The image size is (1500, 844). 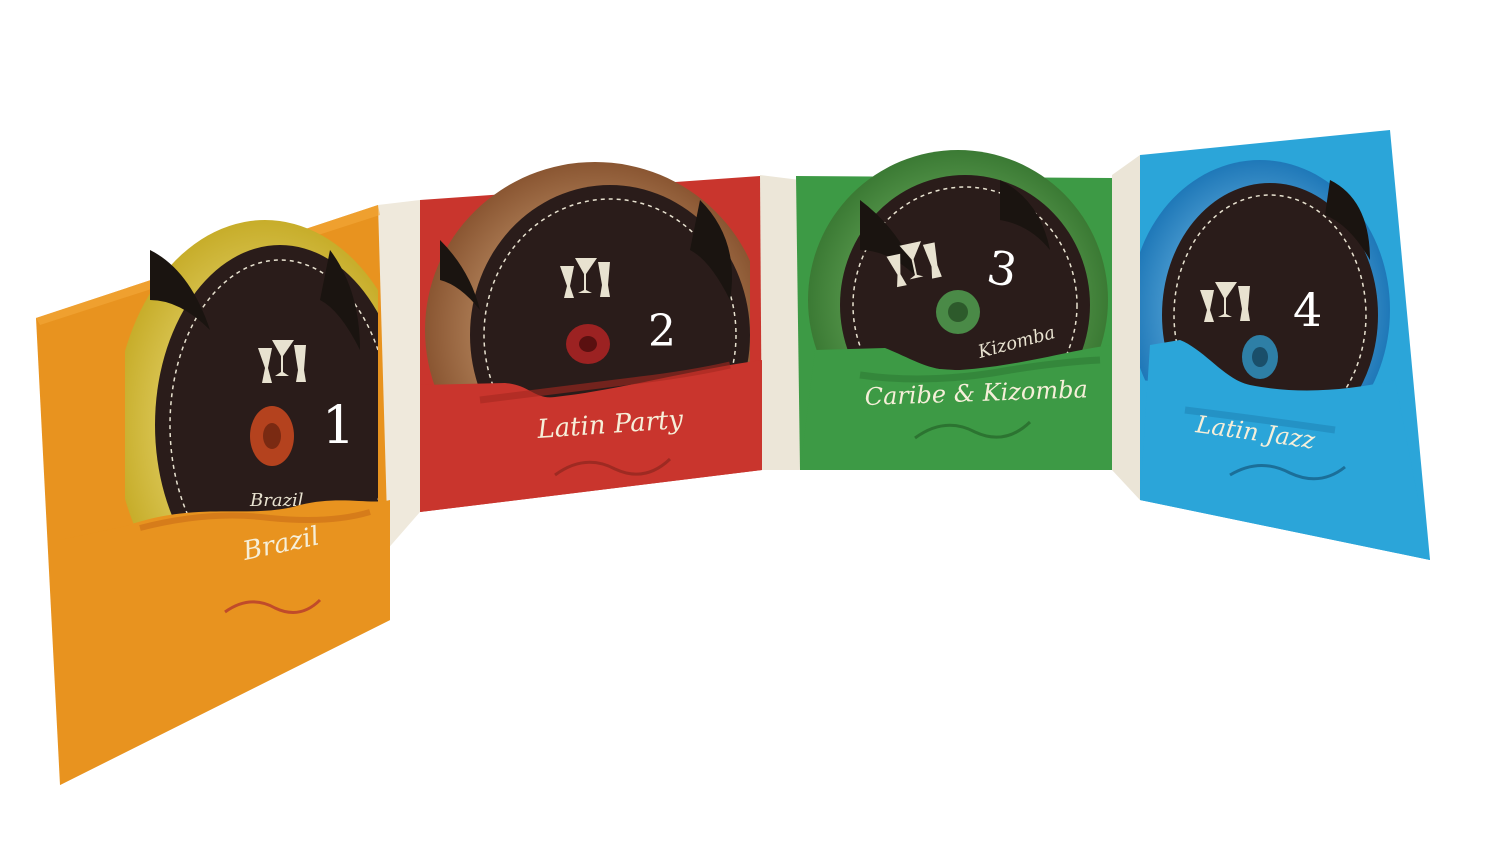 I want to click on disc-number-1: 1, so click(x=338, y=426).